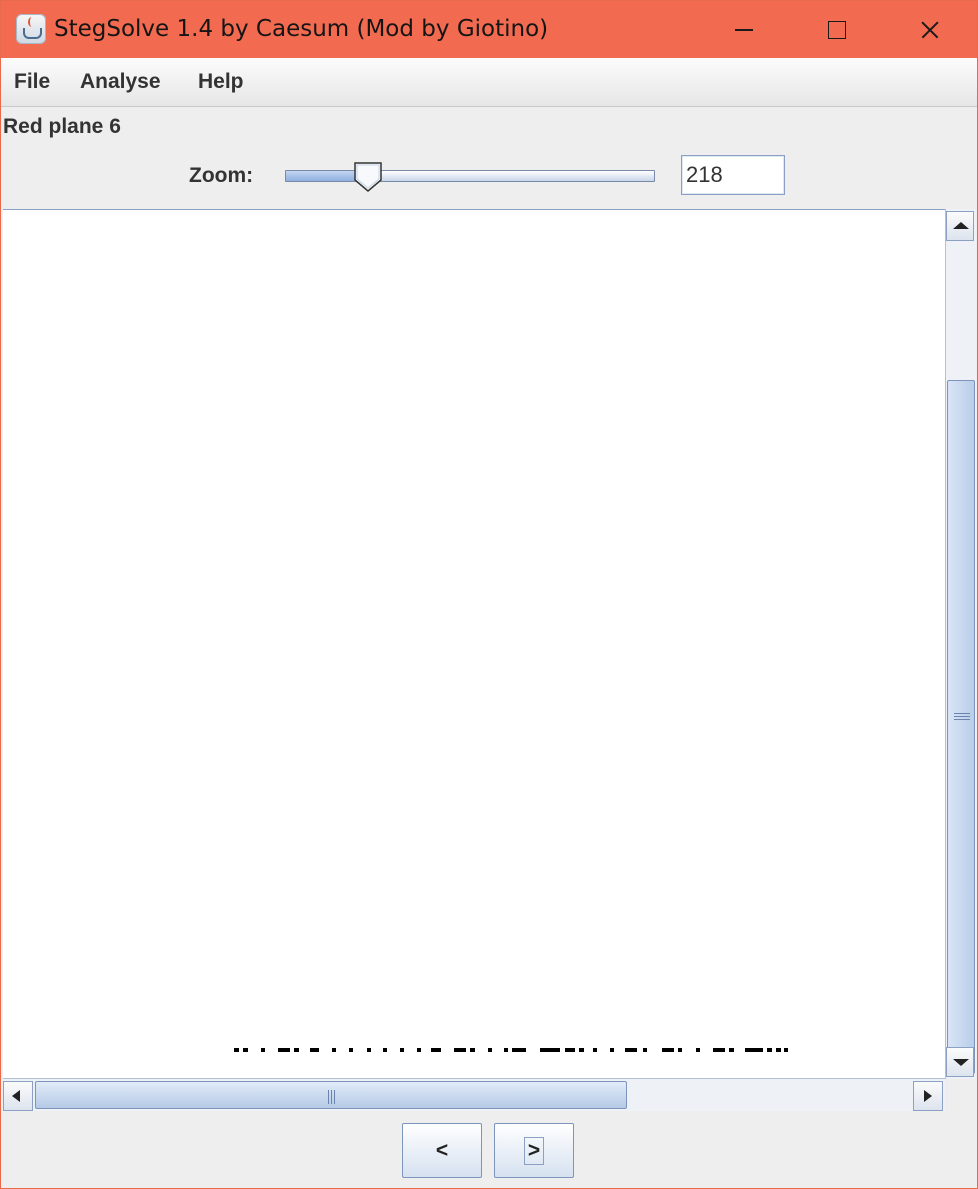 The width and height of the screenshot is (978, 1189). What do you see at coordinates (733, 175) in the screenshot?
I see `zoom-input: 218` at bounding box center [733, 175].